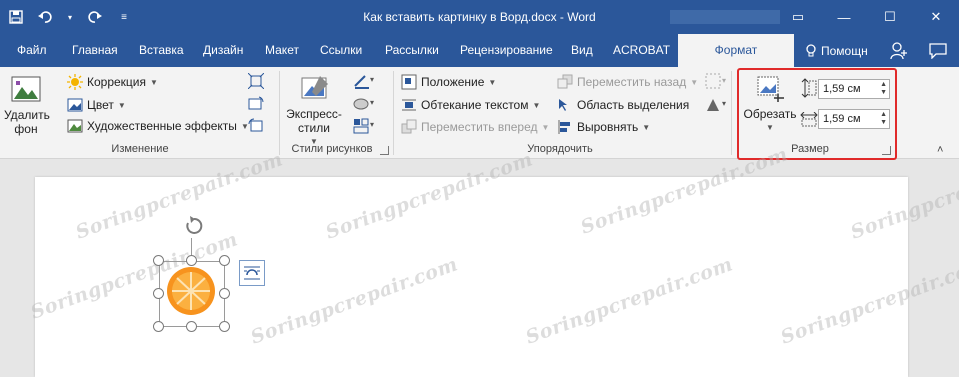 Image resolution: width=959 pixels, height=377 pixels. I want to click on picture-effects-icon: ▾, so click(365, 105).